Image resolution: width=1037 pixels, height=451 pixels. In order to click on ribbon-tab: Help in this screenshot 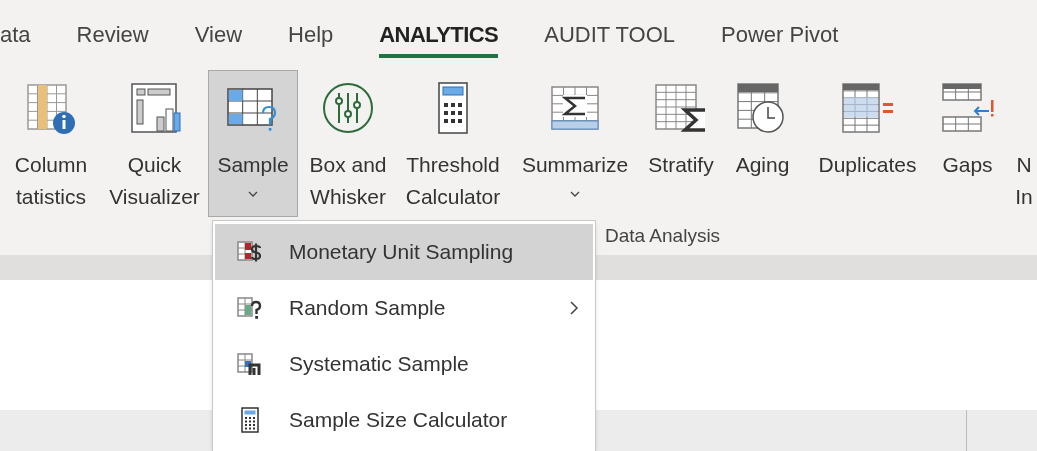, I will do `click(311, 35)`.